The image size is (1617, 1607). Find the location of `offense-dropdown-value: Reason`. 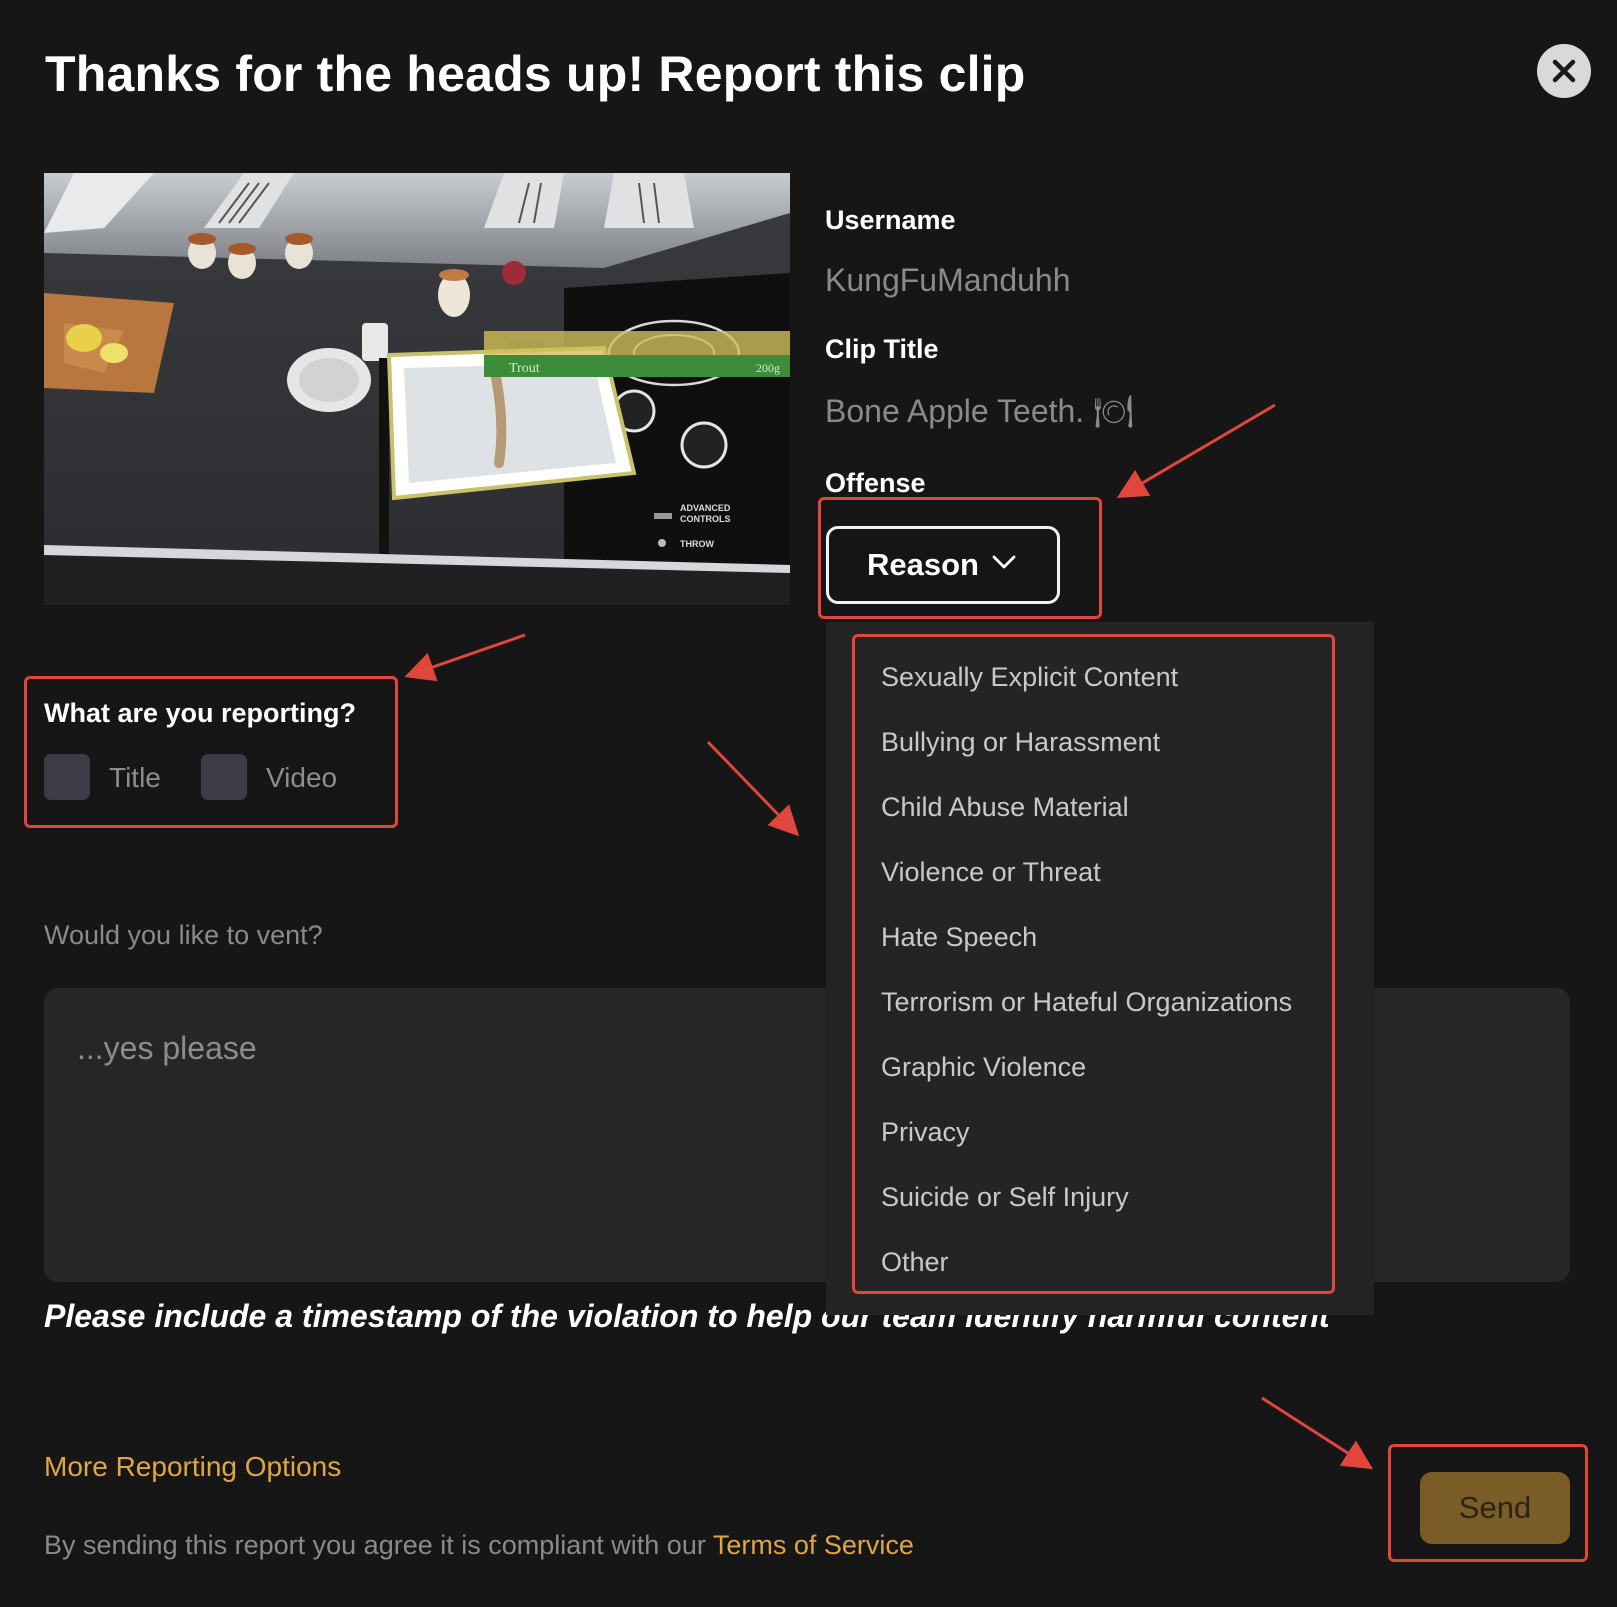

offense-dropdown-value: Reason is located at coordinates (923, 564).